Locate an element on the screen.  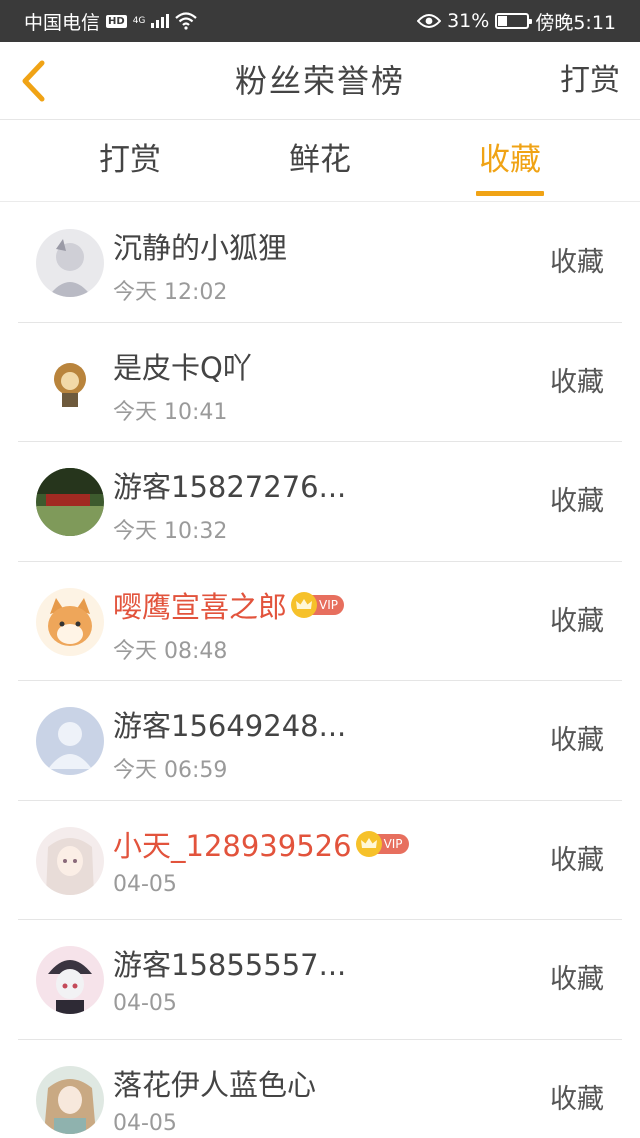
user-name-text: 落花伊人蓝色心 is located at coordinates (215, 1084).